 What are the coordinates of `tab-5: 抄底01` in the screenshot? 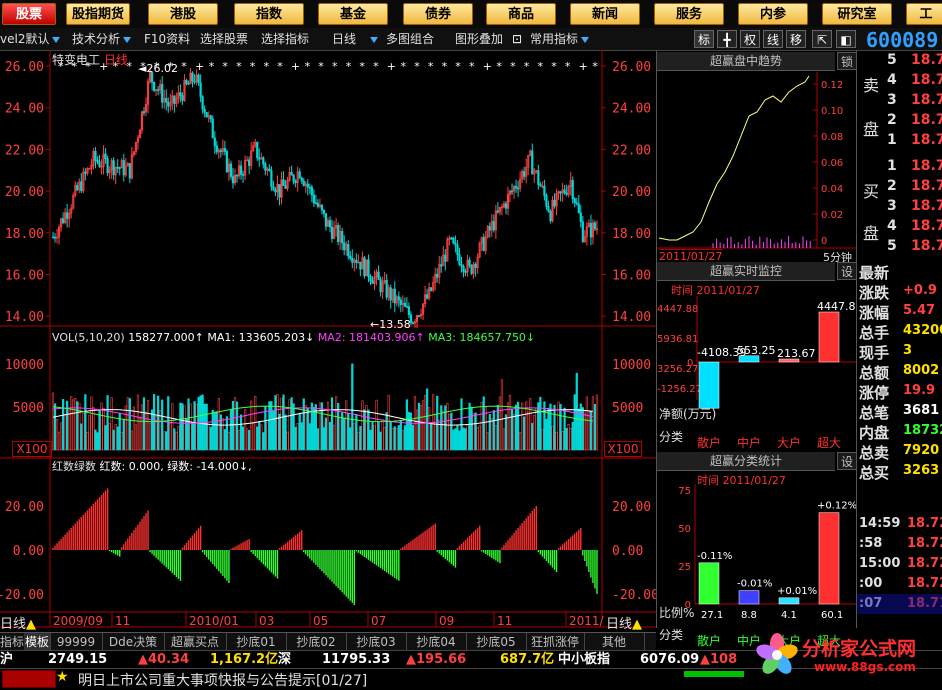 It's located at (256, 642).